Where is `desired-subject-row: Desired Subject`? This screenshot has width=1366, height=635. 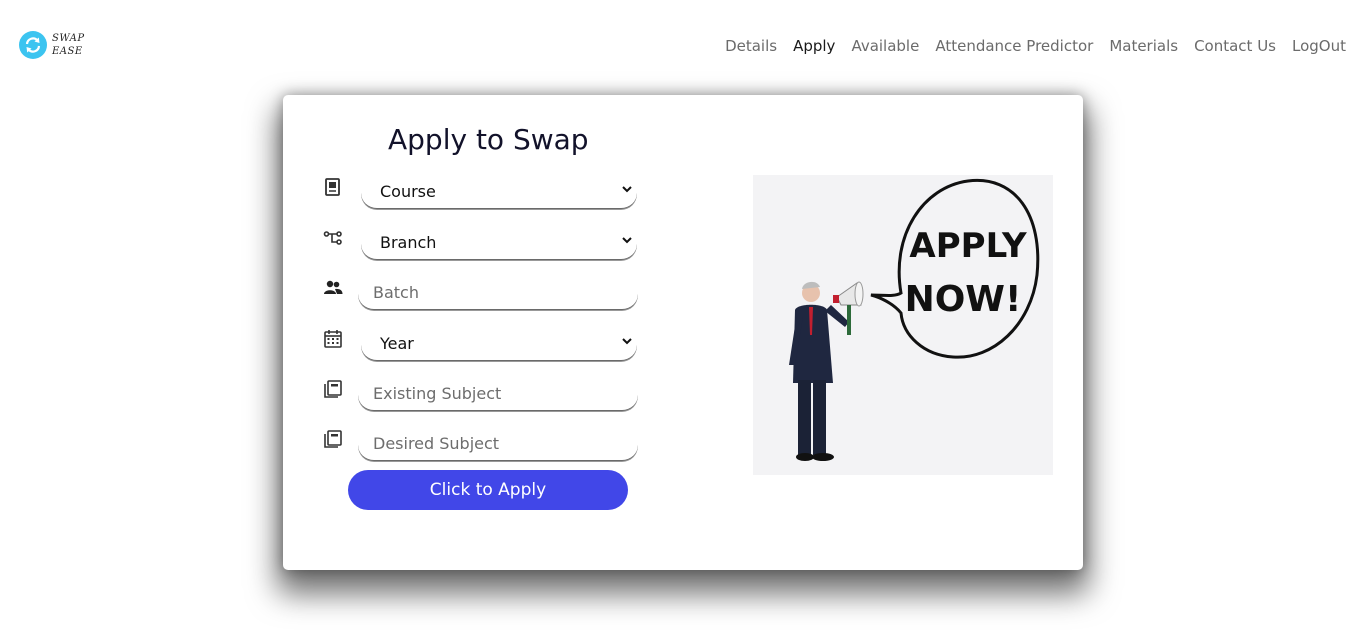
desired-subject-row: Desired Subject is located at coordinates (483, 444).